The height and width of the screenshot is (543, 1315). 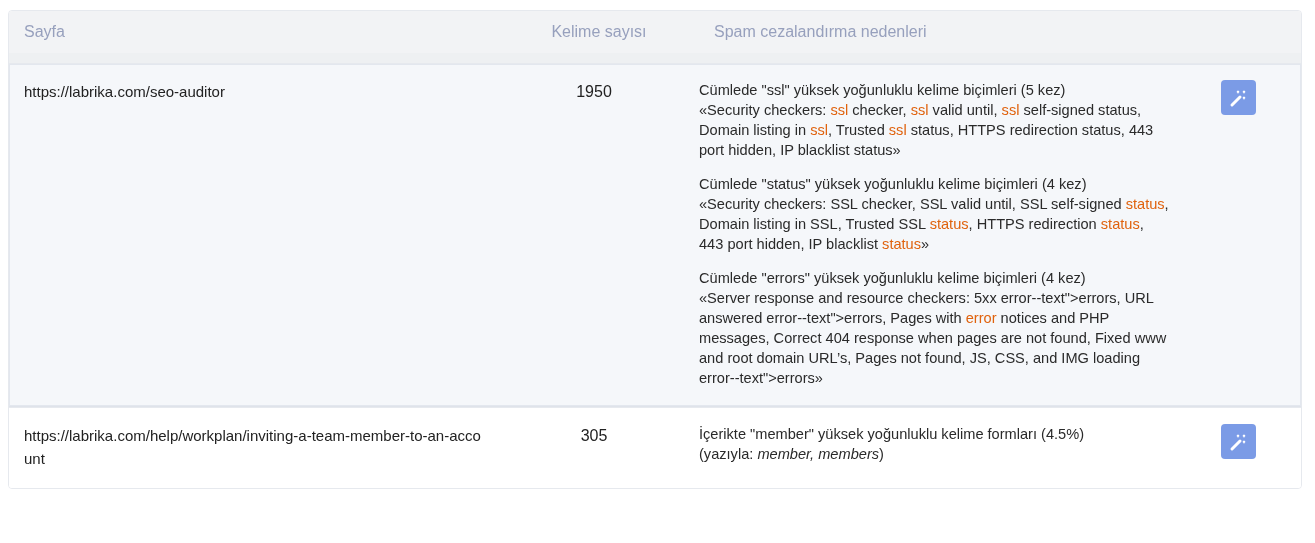 What do you see at coordinates (599, 32) in the screenshot?
I see `column-header: Kelime sayısı` at bounding box center [599, 32].